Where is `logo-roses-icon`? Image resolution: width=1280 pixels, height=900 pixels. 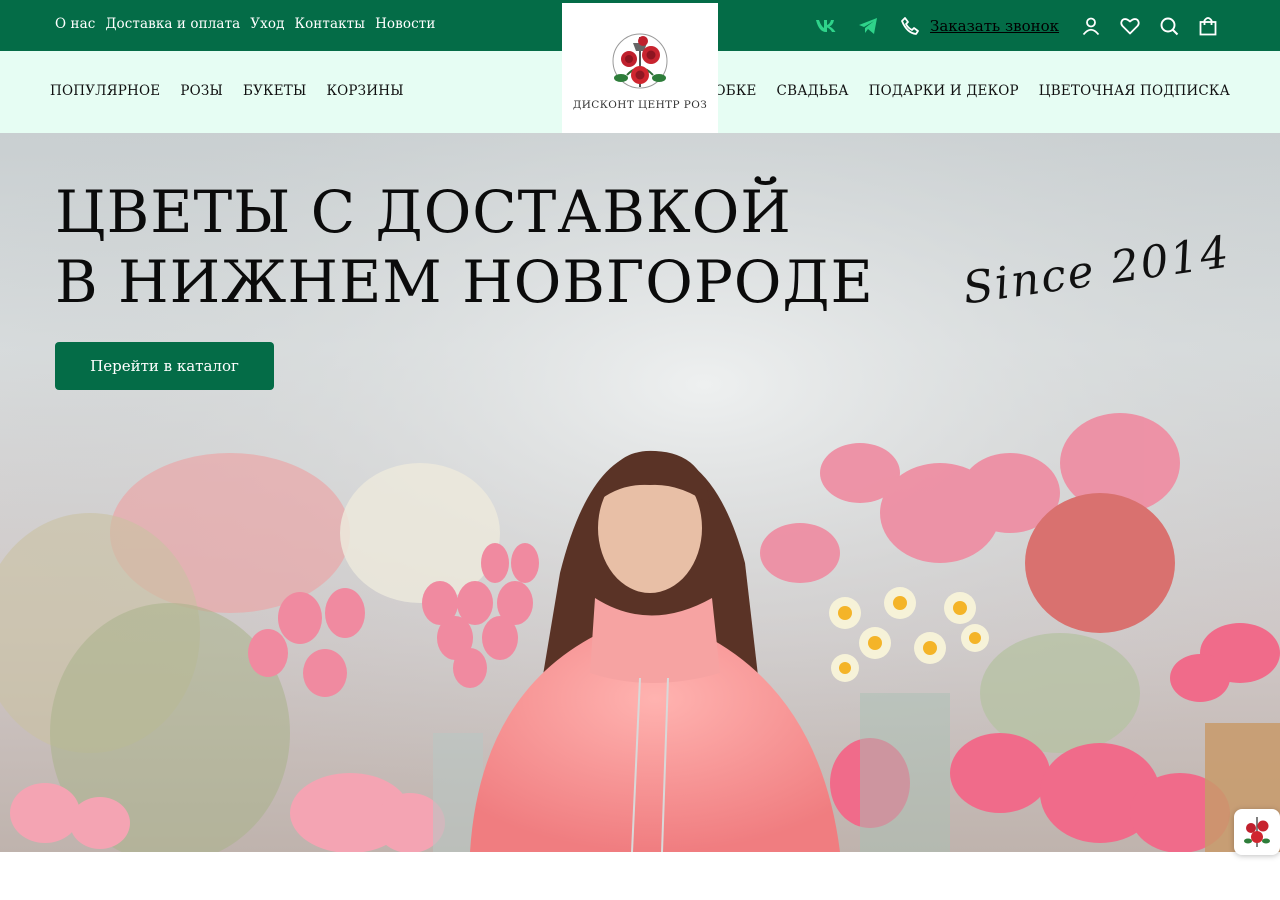
logo-roses-icon is located at coordinates (640, 61).